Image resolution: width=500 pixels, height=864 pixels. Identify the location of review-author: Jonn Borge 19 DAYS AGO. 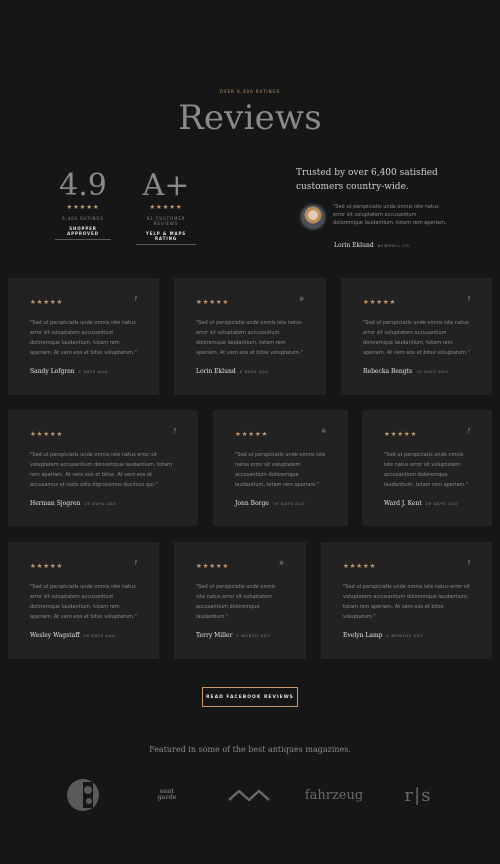
(270, 503).